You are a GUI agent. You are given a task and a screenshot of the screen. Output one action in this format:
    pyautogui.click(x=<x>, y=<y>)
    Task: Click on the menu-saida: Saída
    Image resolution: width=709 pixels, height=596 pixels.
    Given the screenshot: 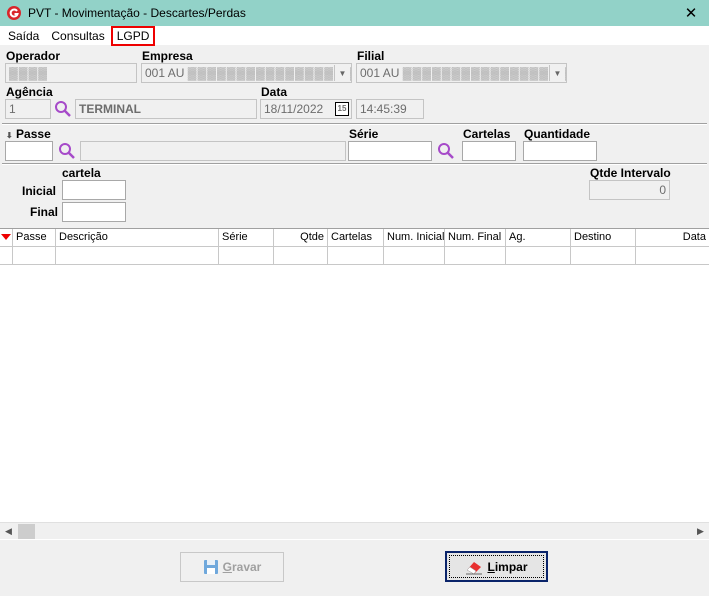 What is the action you would take?
    pyautogui.click(x=23, y=36)
    